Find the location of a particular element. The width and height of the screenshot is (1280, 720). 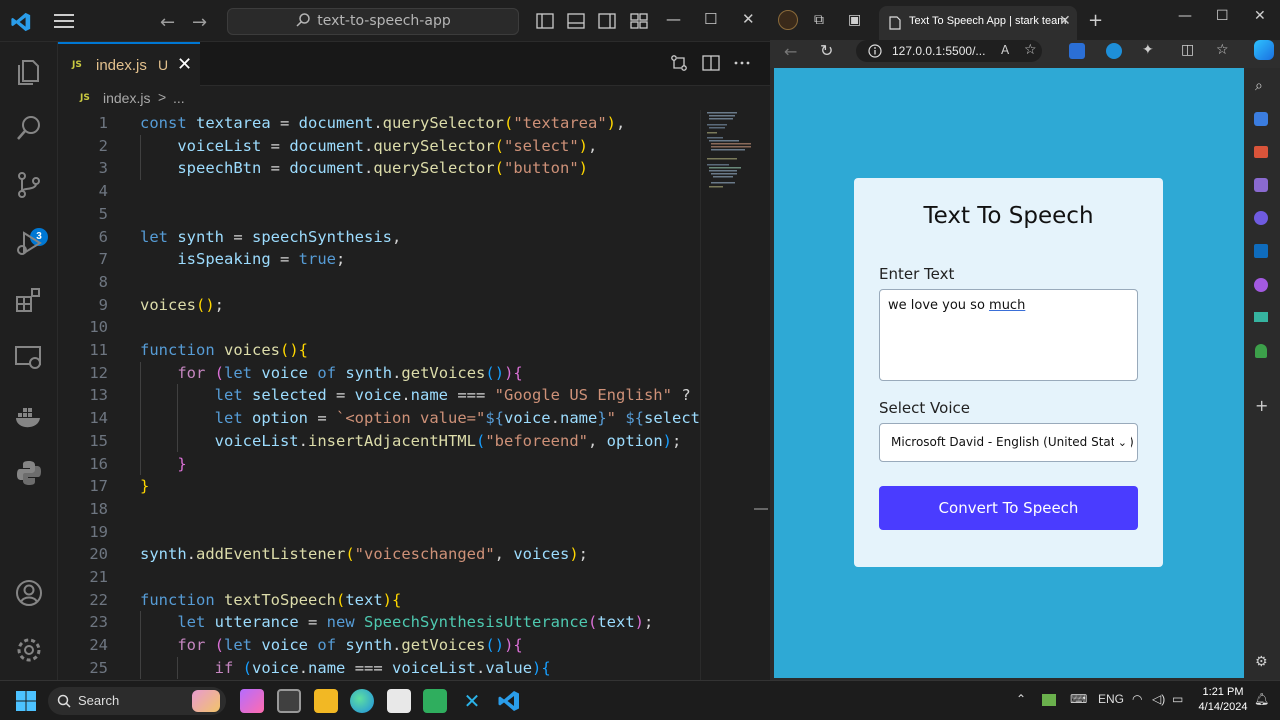

sidebar-add-icon: + is located at coordinates (1261, 405).